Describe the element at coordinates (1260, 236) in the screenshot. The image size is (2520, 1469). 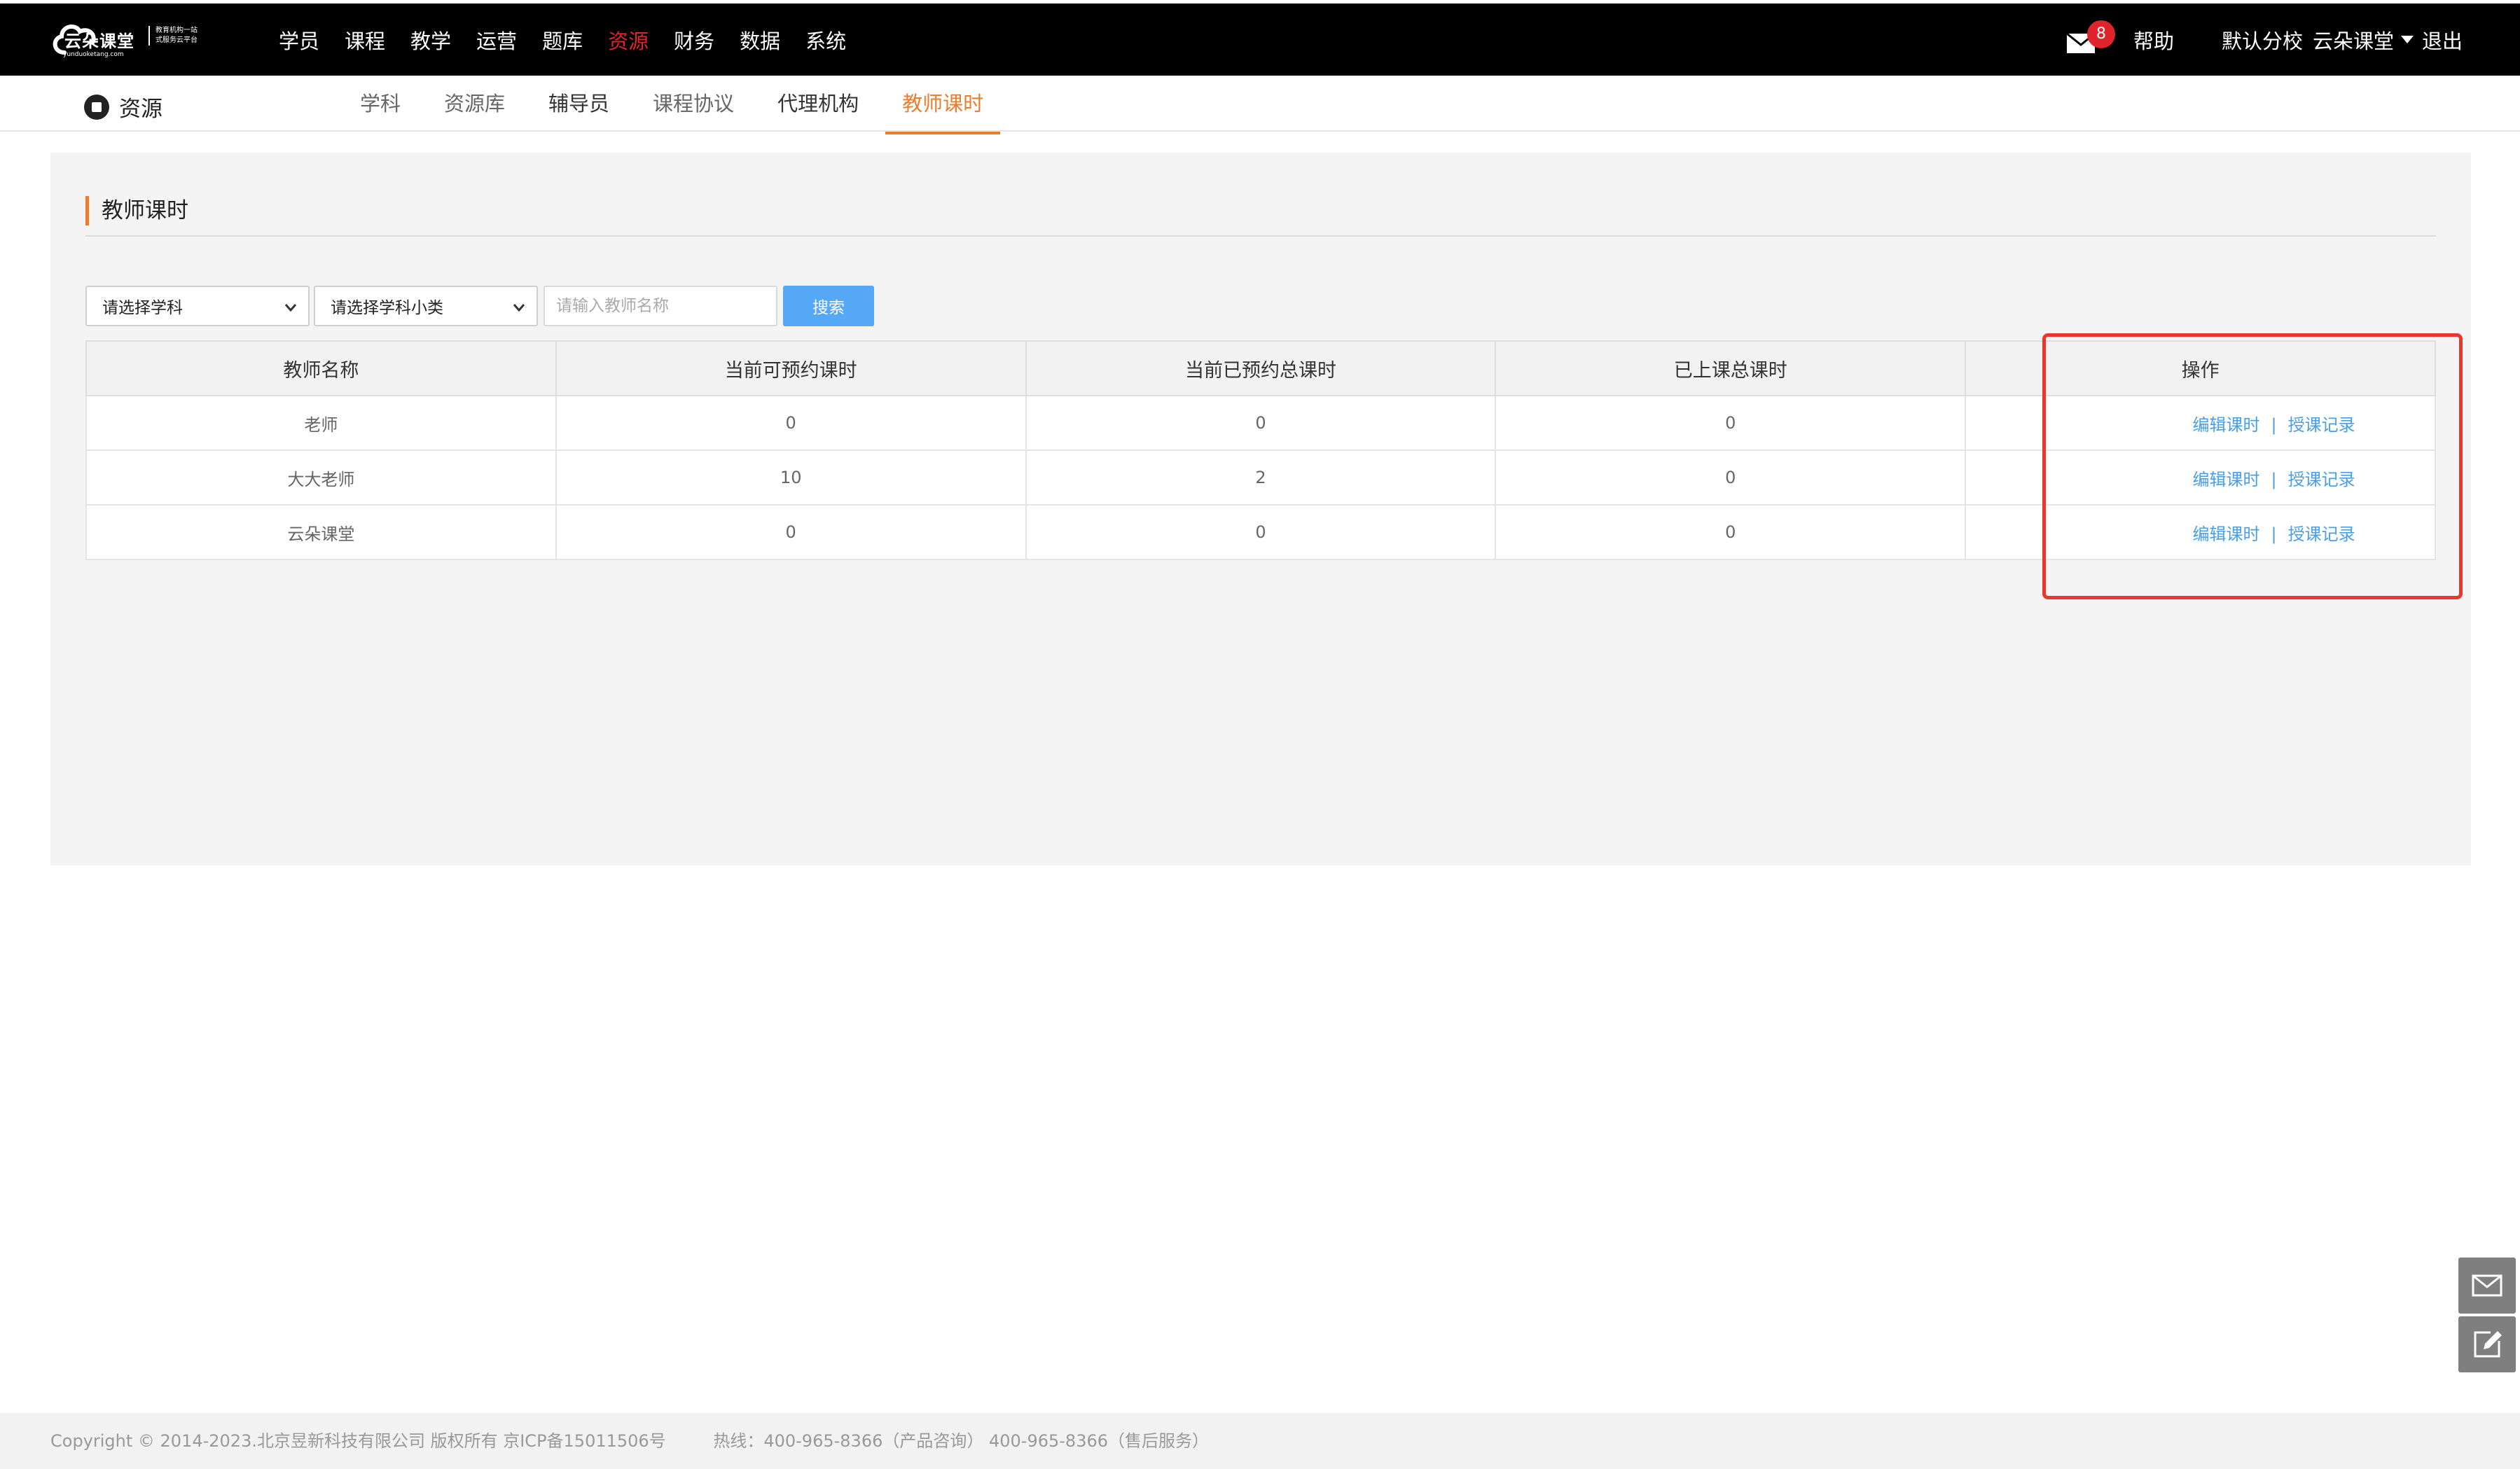
I see `divider` at that location.